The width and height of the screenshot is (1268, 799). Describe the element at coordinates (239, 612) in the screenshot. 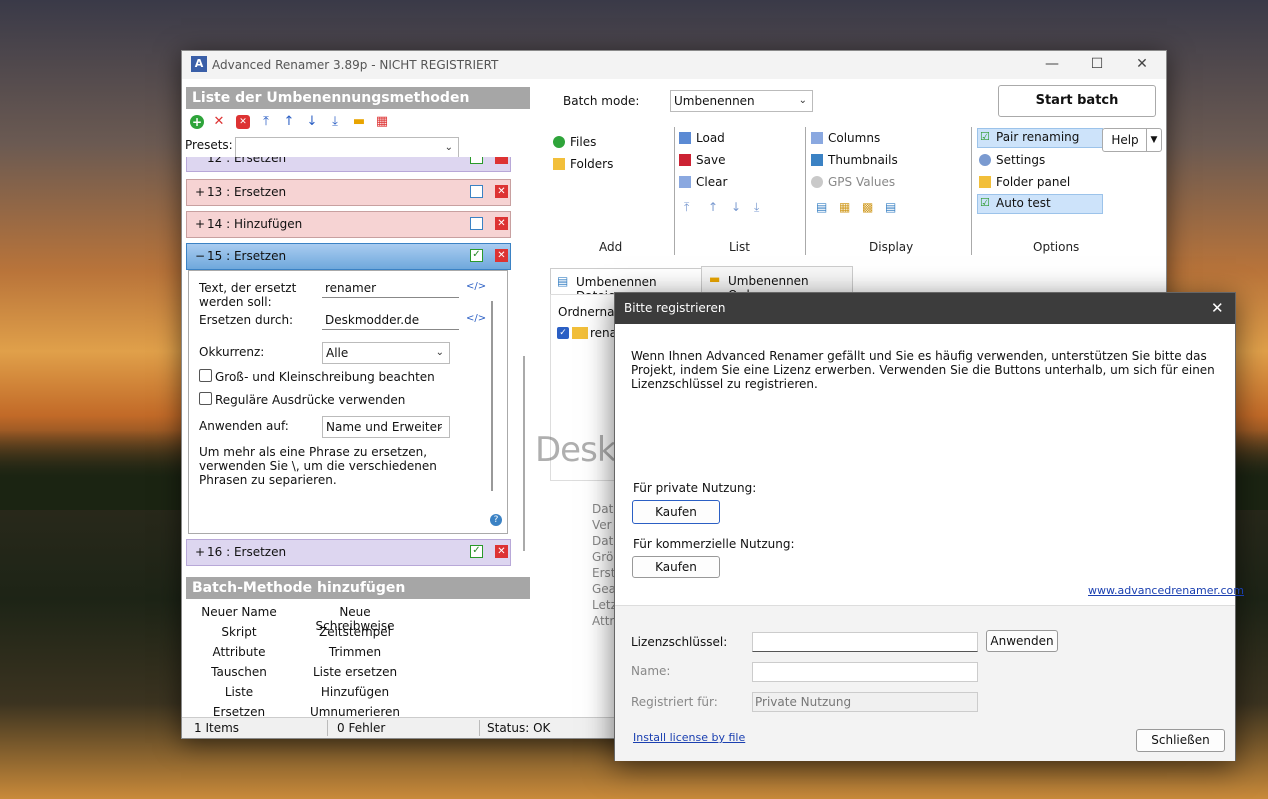

I see `batch-method: Neuer Name` at that location.